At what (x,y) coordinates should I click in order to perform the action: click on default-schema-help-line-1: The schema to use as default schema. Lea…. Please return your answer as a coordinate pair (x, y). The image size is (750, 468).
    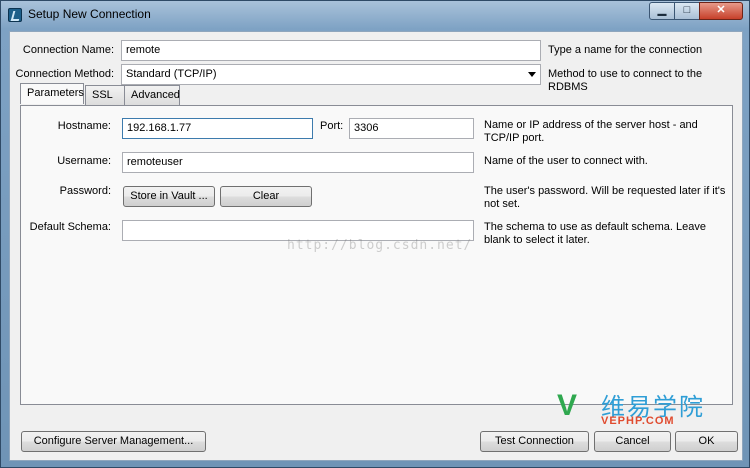
    Looking at the image, I should click on (595, 227).